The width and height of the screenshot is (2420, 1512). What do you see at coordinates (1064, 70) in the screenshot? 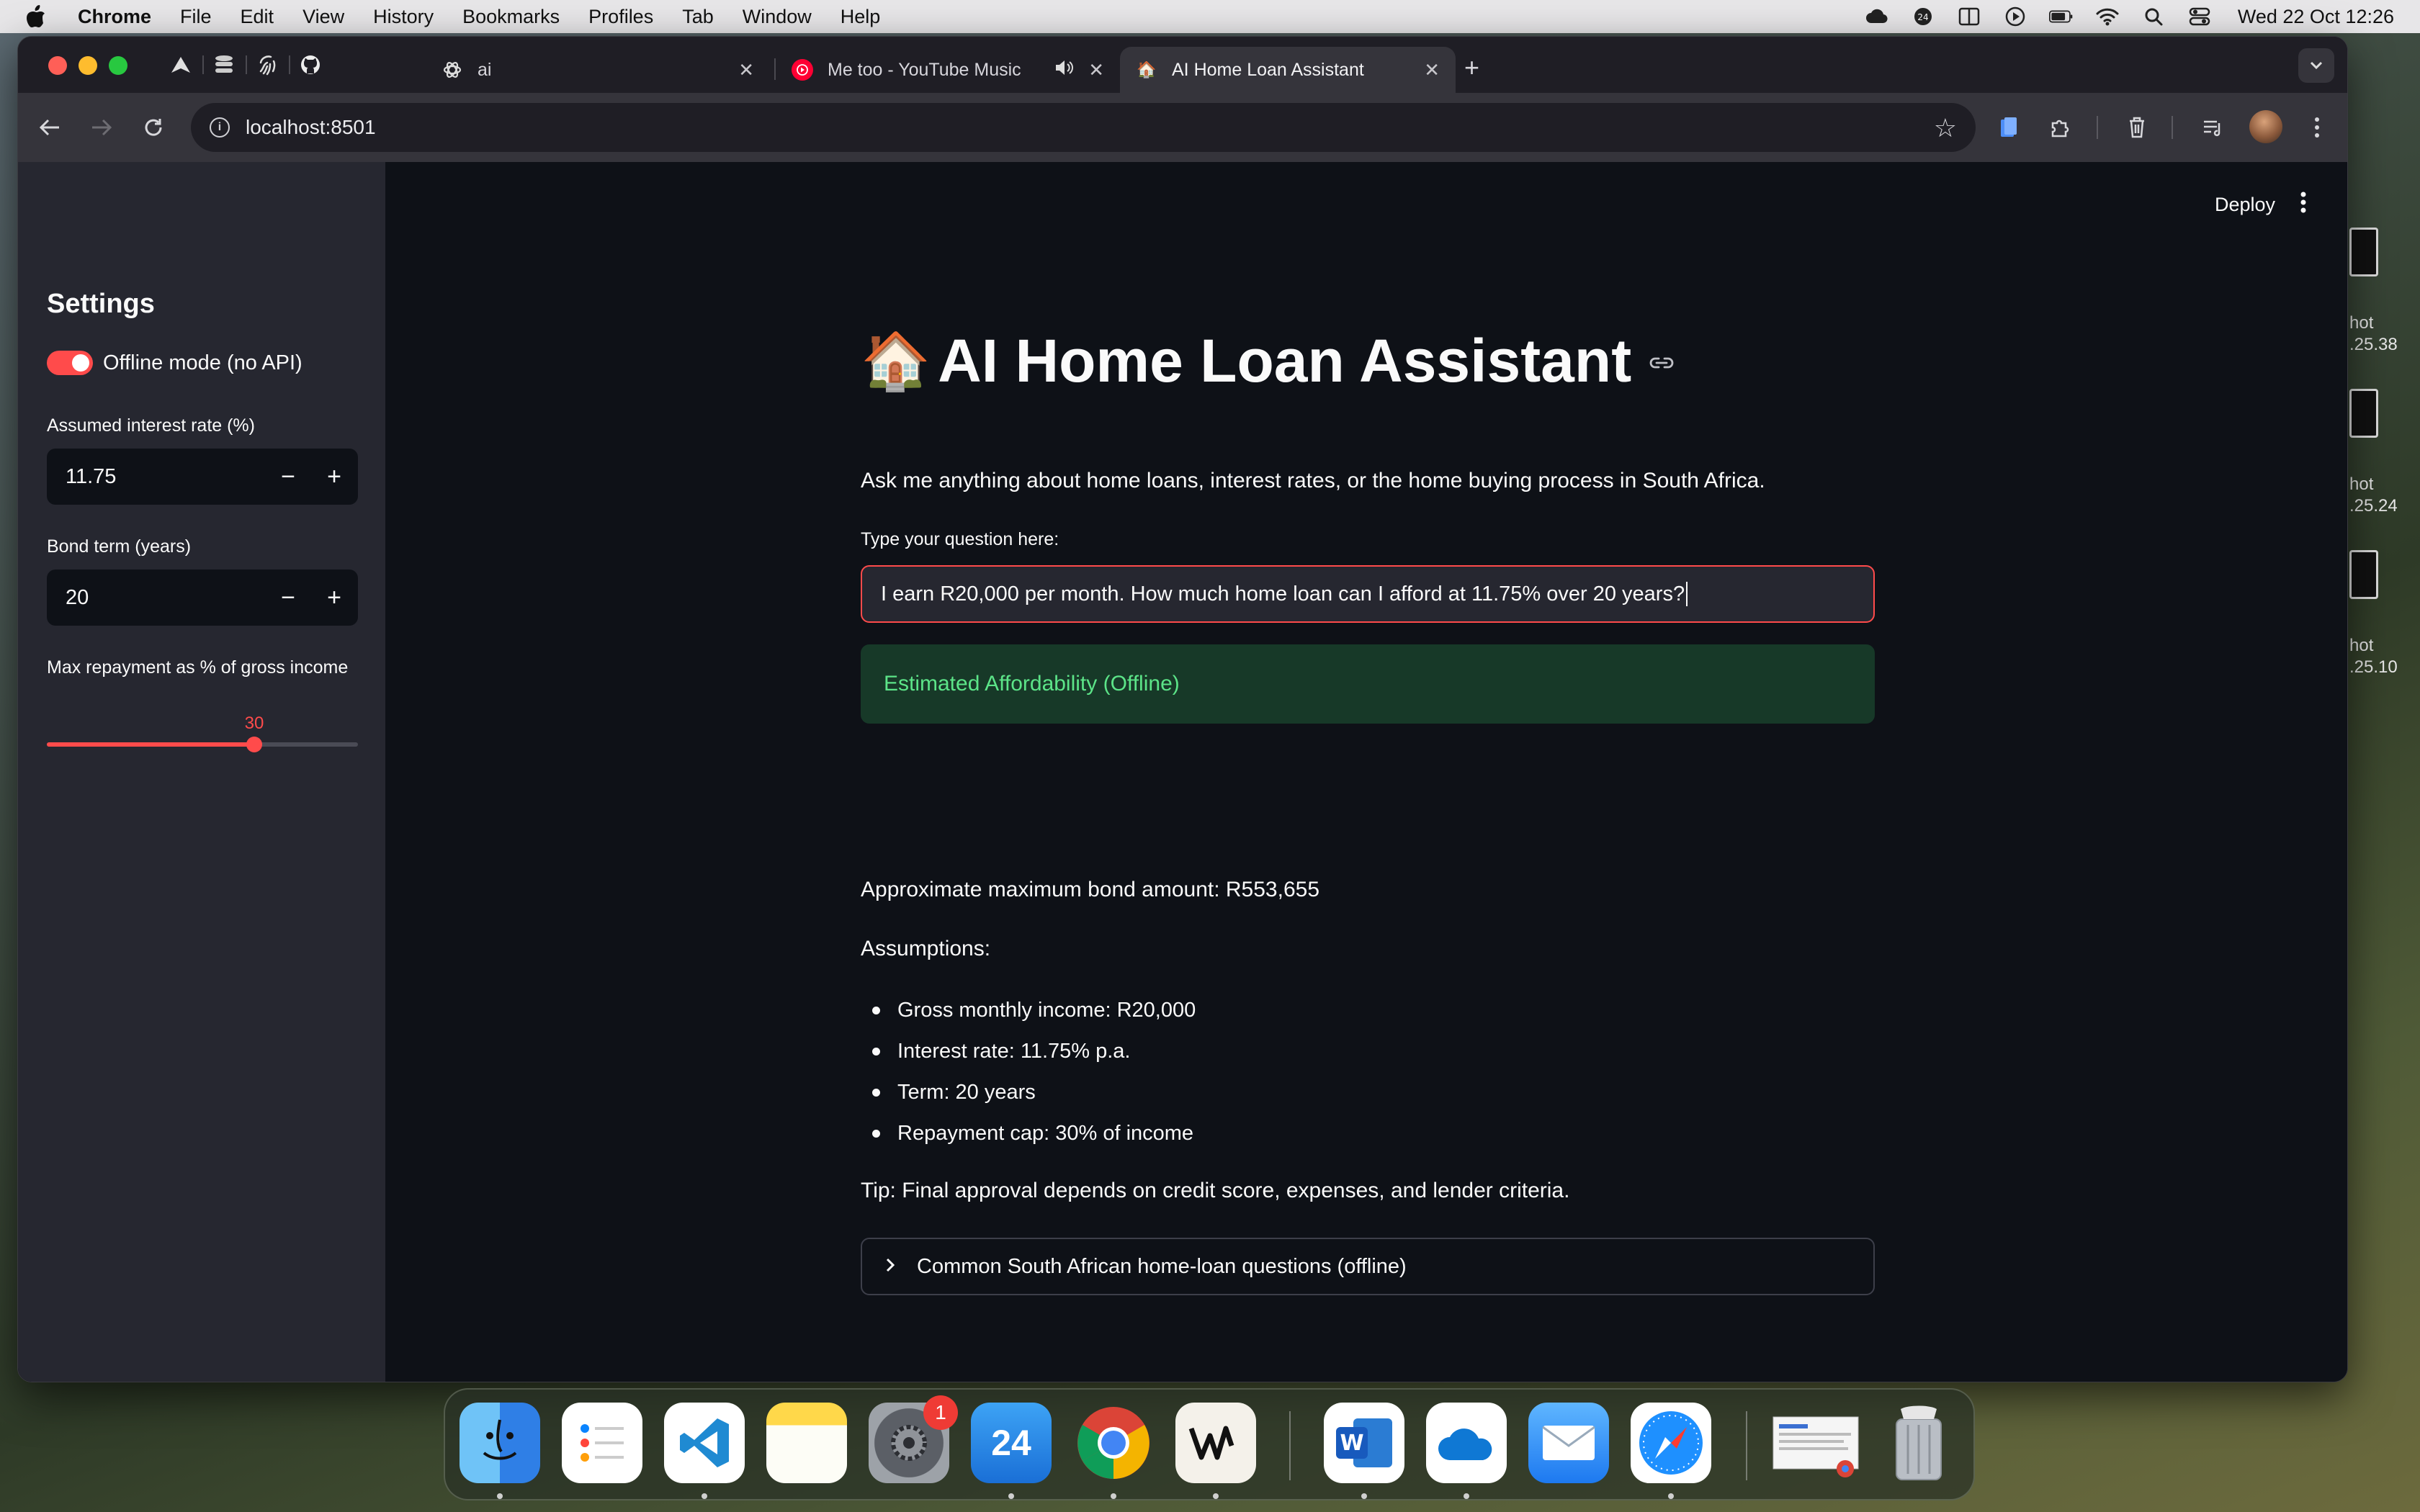
I see `speaker-audio-icon` at bounding box center [1064, 70].